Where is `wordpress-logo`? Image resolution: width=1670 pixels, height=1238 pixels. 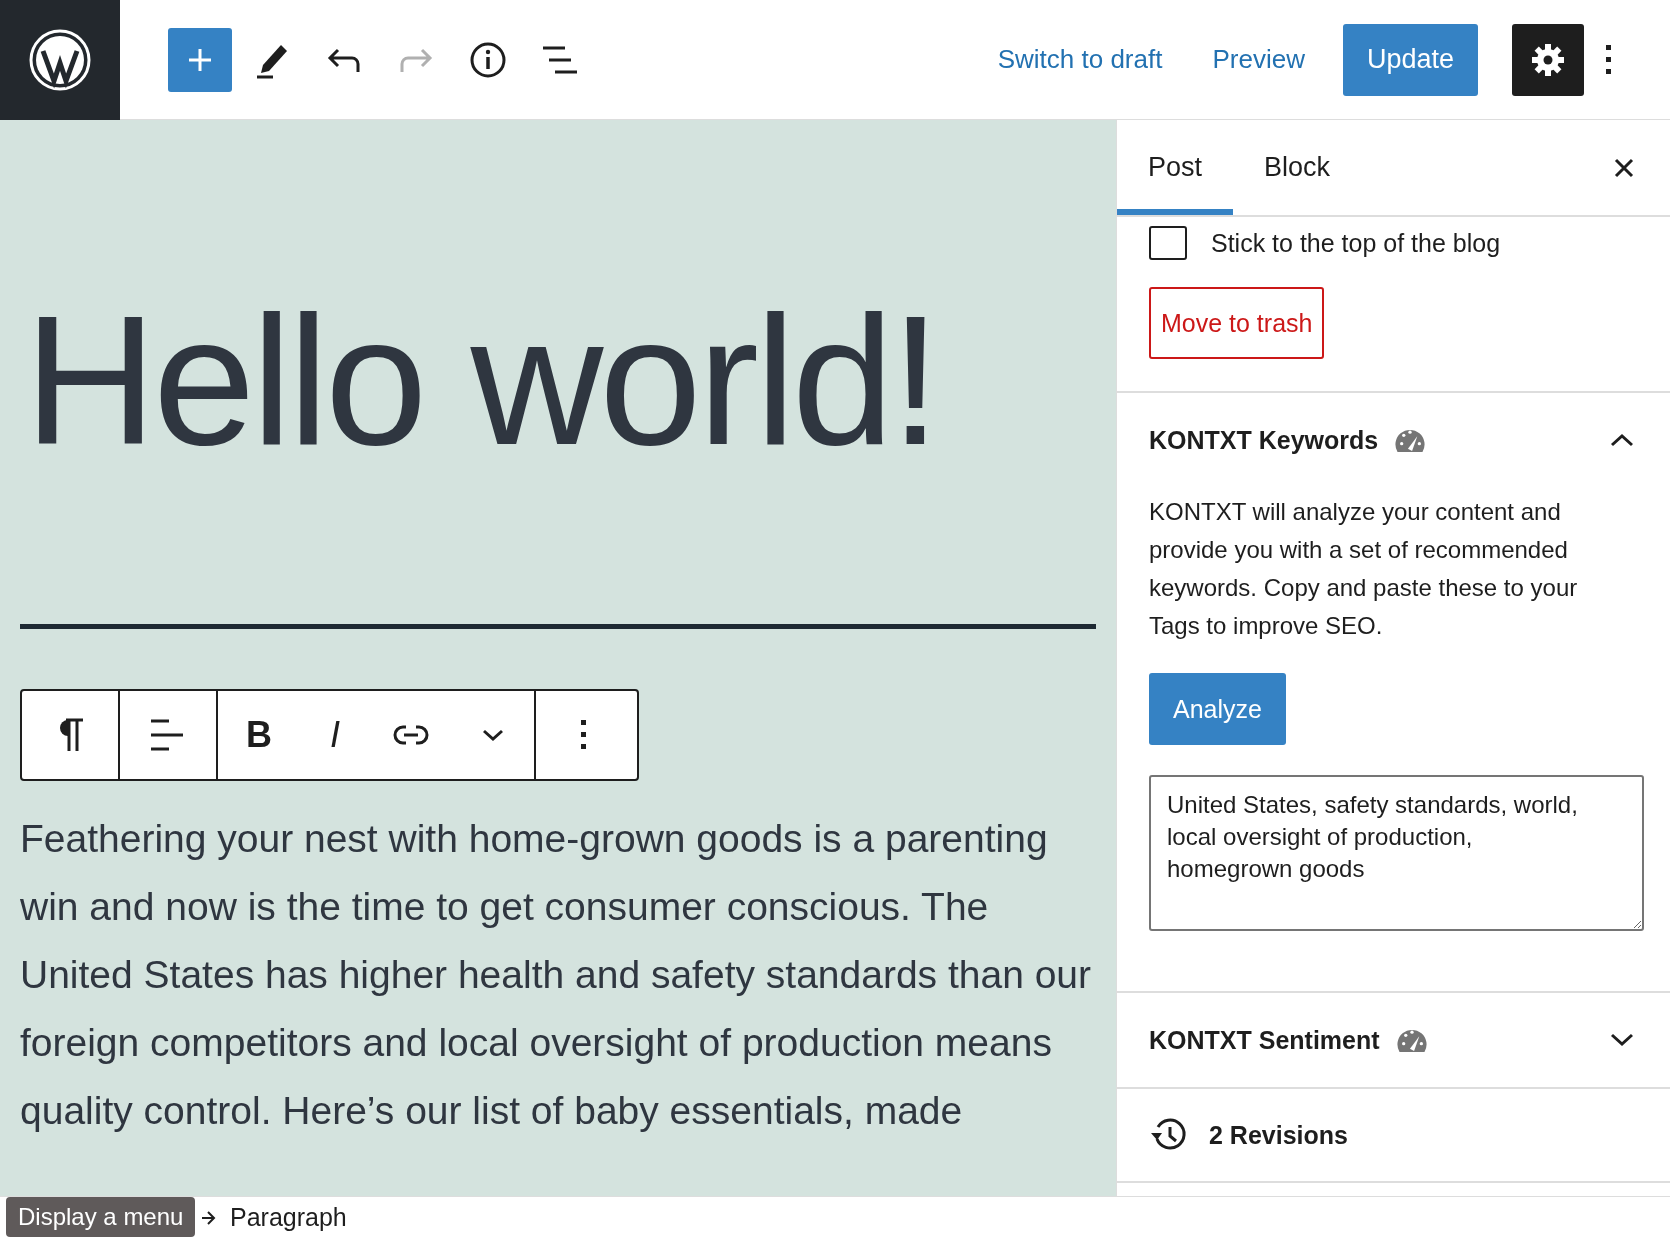
wordpress-logo is located at coordinates (60, 60).